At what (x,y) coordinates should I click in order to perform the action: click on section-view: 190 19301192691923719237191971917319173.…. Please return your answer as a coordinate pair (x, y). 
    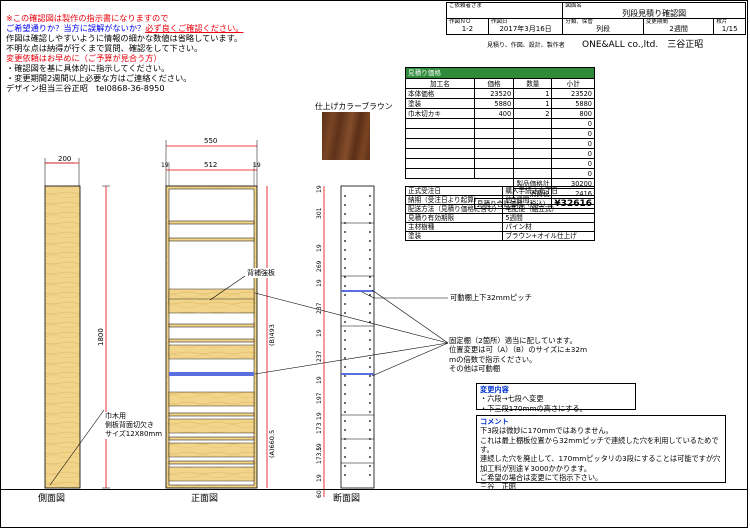
    Looking at the image, I should click on (345, 341).